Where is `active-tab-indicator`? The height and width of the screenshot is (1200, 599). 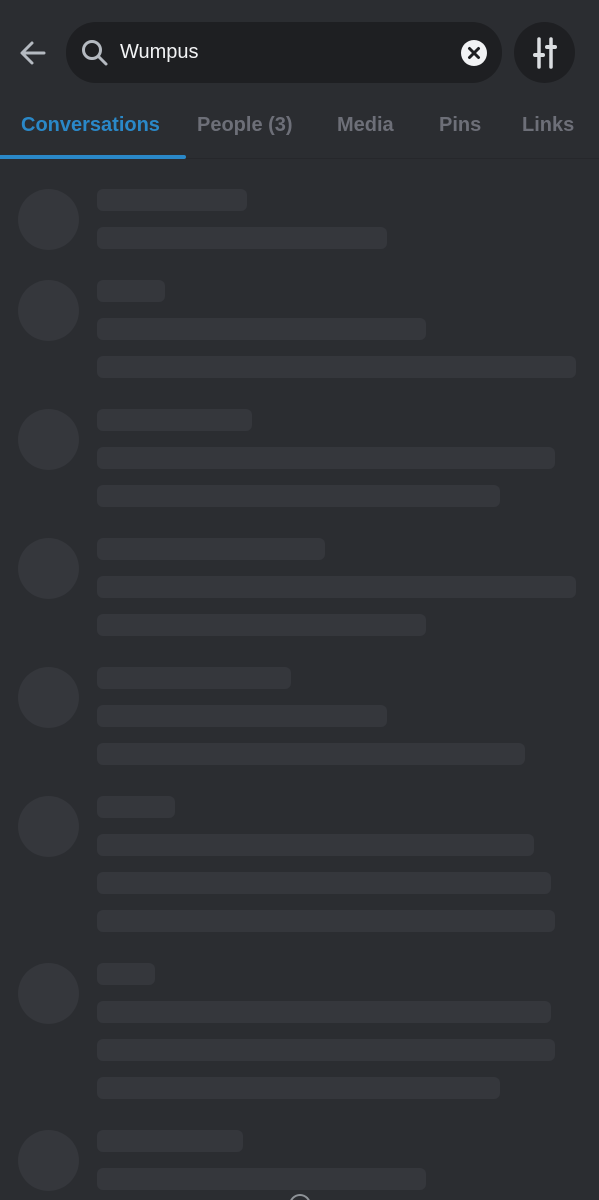
active-tab-indicator is located at coordinates (93, 157).